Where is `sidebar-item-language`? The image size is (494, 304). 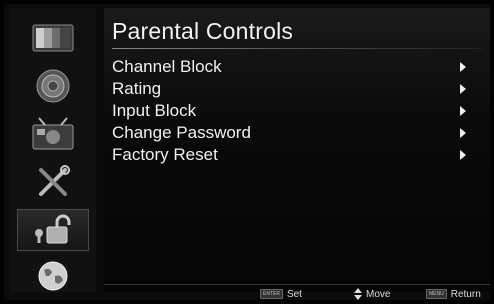
sidebar-item-language is located at coordinates (53, 276).